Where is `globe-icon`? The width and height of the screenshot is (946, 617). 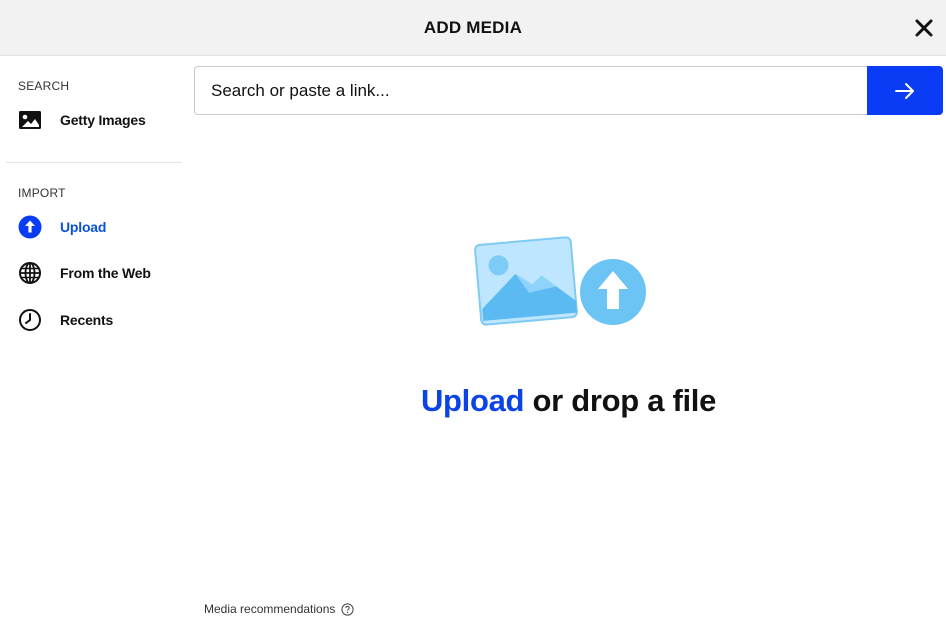 globe-icon is located at coordinates (30, 273).